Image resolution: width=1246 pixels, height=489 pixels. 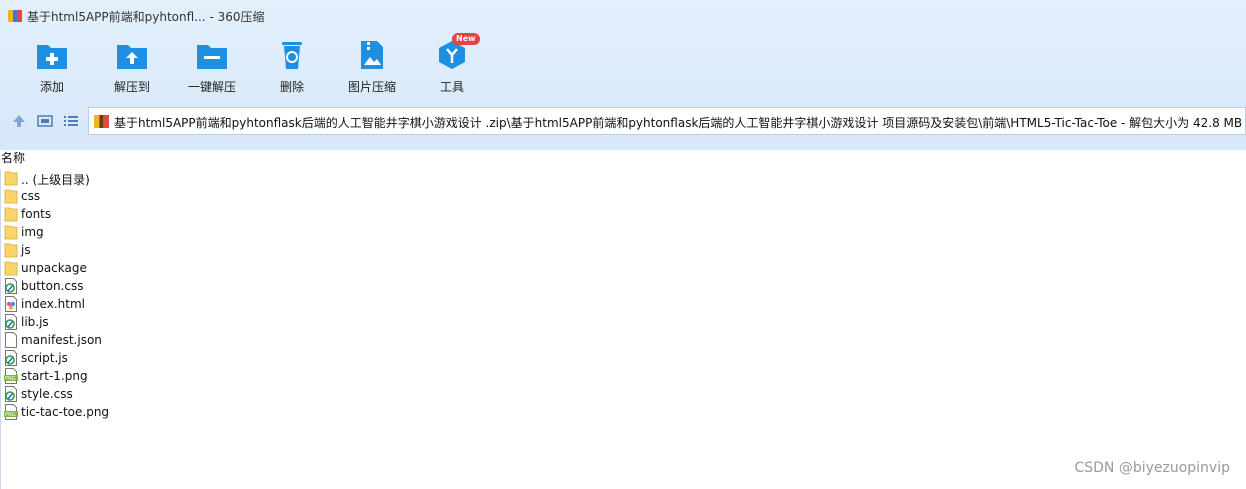 What do you see at coordinates (101, 121) in the screenshot?
I see `zip-archive-icon` at bounding box center [101, 121].